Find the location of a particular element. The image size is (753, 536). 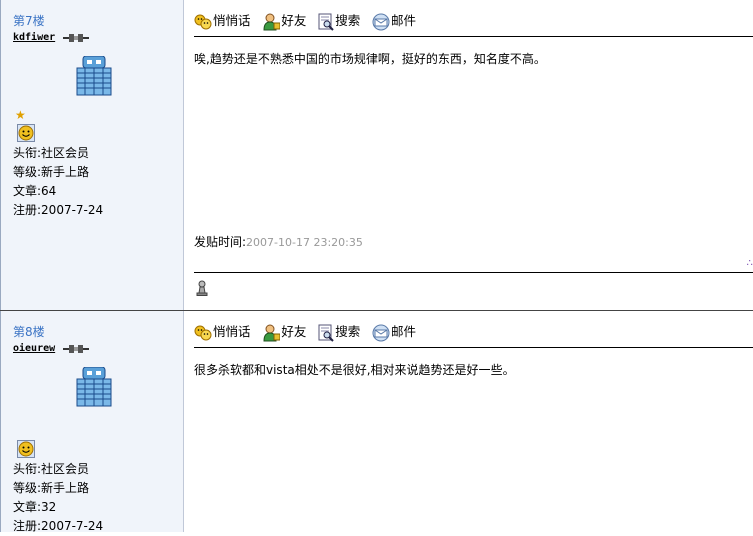

posted-label: 发贴时间: is located at coordinates (220, 242).